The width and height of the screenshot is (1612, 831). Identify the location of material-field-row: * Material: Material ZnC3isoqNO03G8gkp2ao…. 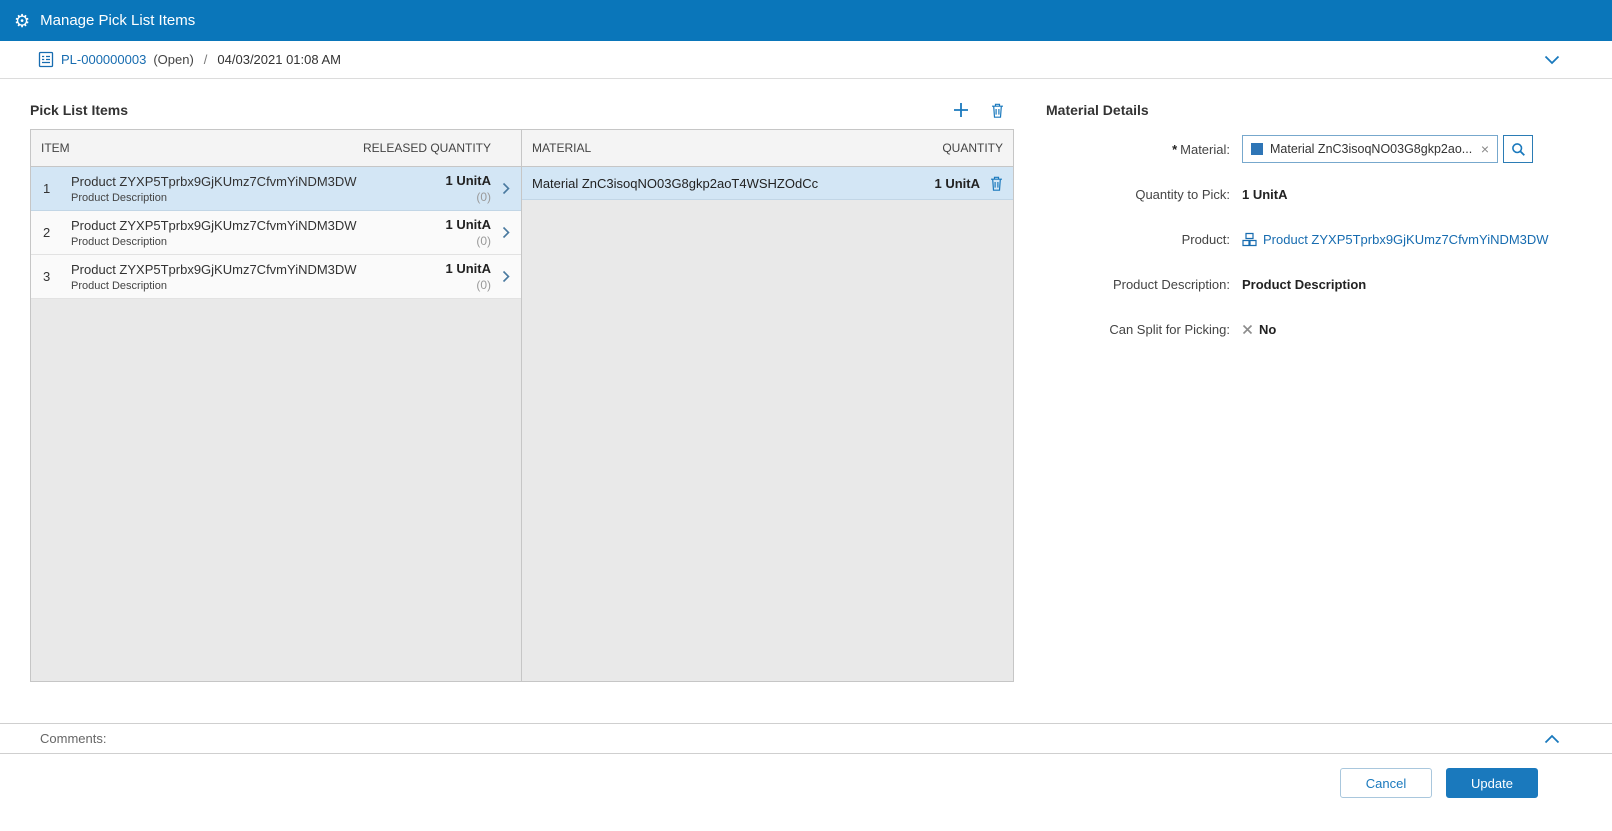
(1329, 149).